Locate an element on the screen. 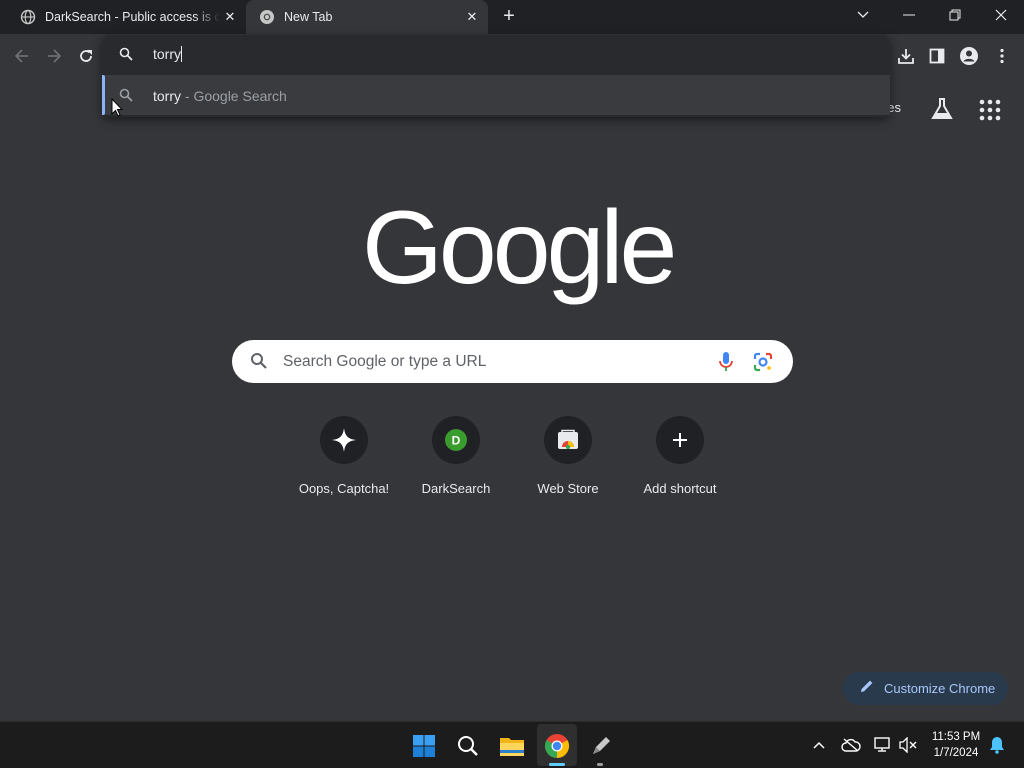  sparkle-icon is located at coordinates (344, 440).